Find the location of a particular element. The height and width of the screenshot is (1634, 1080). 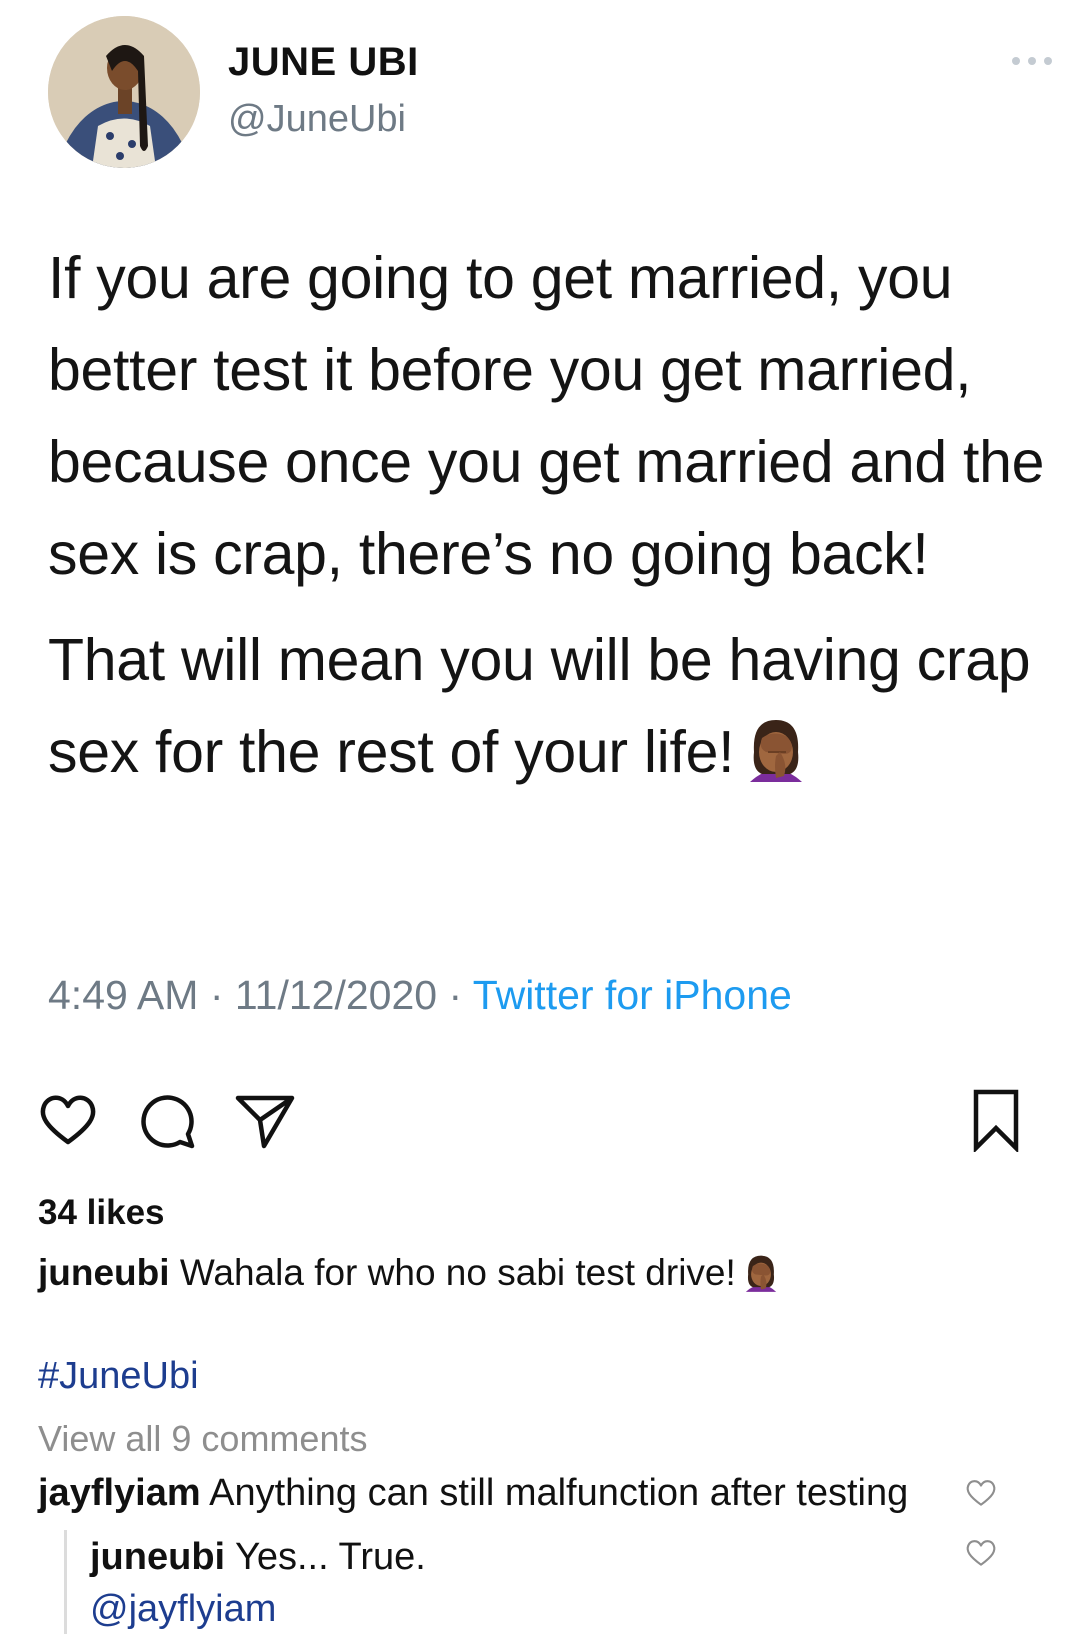

post-action-bar is located at coordinates (541, 1123).